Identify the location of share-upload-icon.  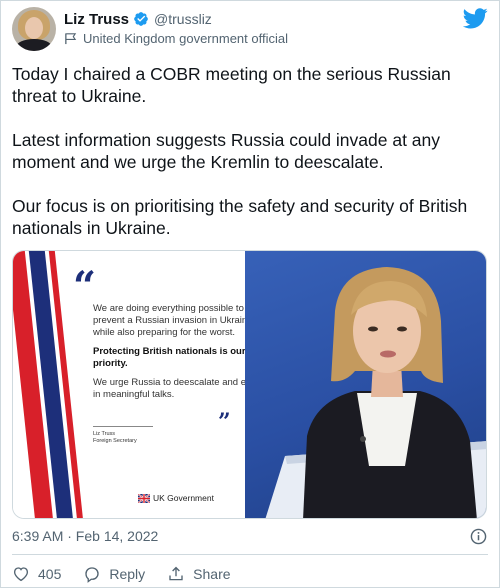
(176, 573).